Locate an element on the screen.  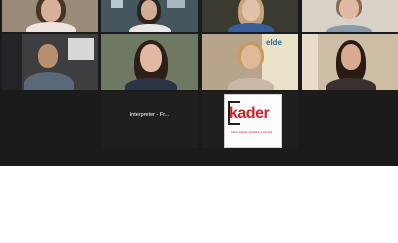
participant-video: elde is located at coordinates (250, 62).